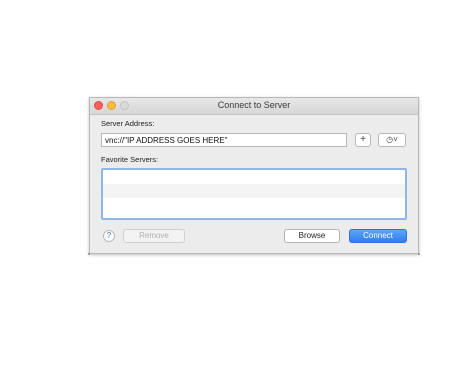 The height and width of the screenshot is (380, 474). I want to click on recent-servers-button: ◷˅, so click(392, 140).